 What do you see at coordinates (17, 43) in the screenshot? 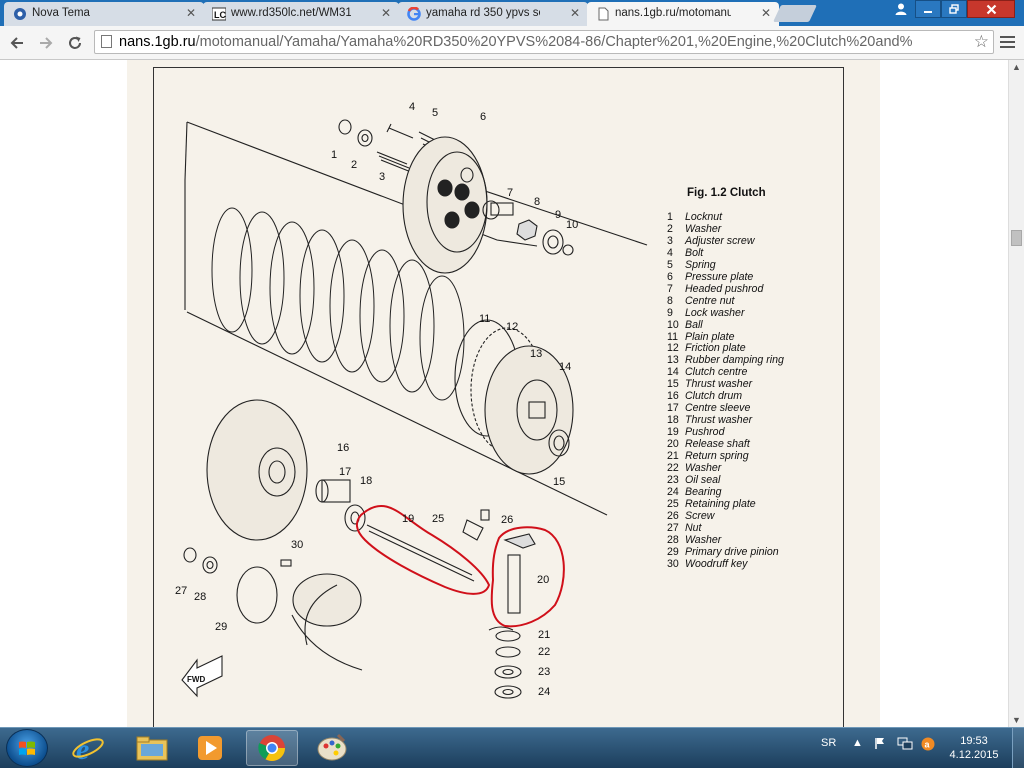
I see `back-button` at bounding box center [17, 43].